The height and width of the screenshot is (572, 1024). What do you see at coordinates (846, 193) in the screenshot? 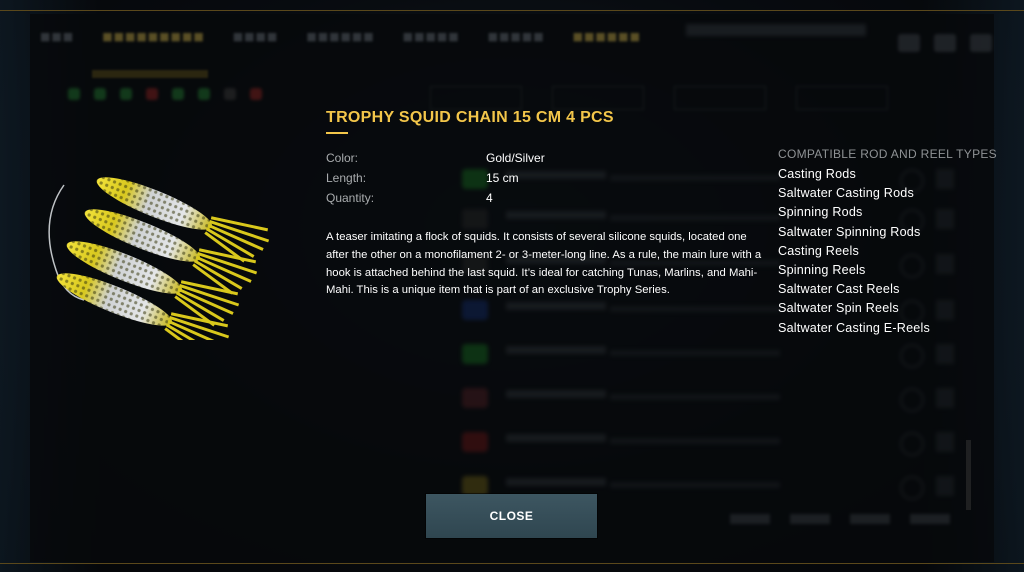
I see `compatible-item: Saltwater Casting Rods` at bounding box center [846, 193].